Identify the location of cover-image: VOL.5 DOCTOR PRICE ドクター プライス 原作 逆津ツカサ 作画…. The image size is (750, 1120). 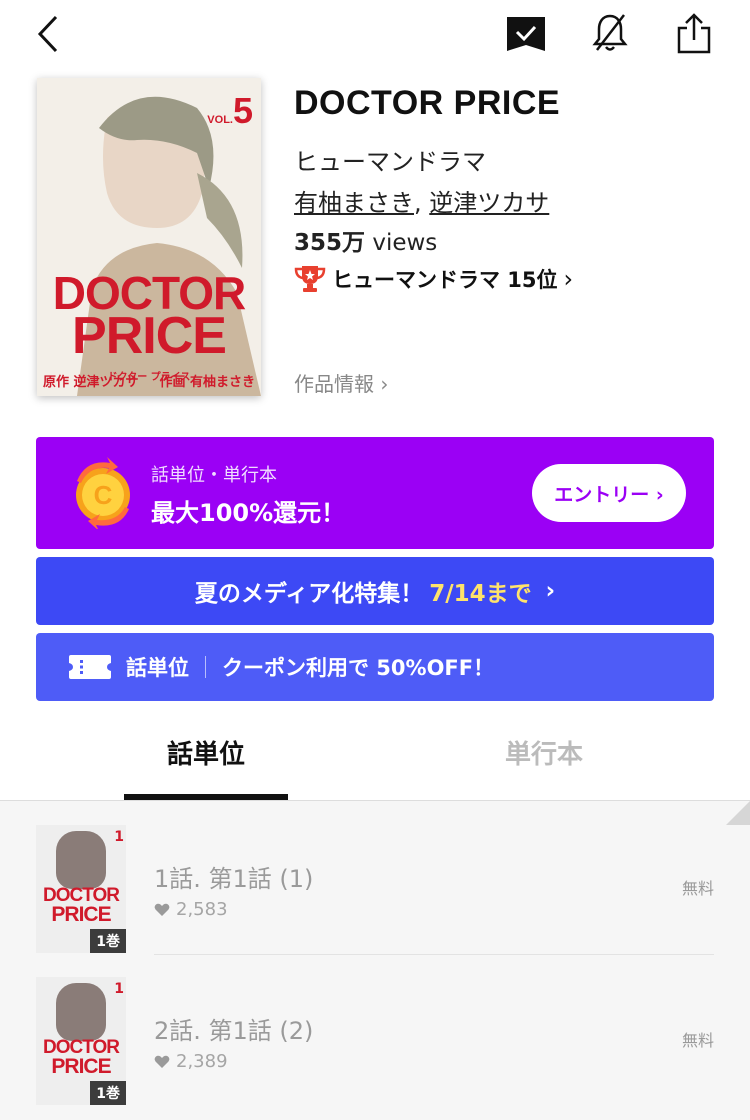
(149, 237).